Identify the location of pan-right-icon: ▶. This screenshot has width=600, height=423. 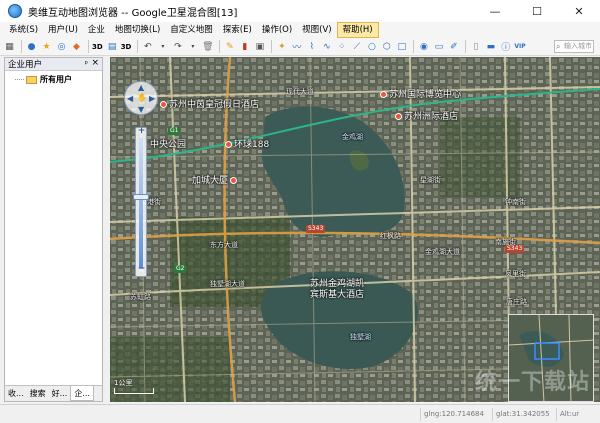
(152, 98).